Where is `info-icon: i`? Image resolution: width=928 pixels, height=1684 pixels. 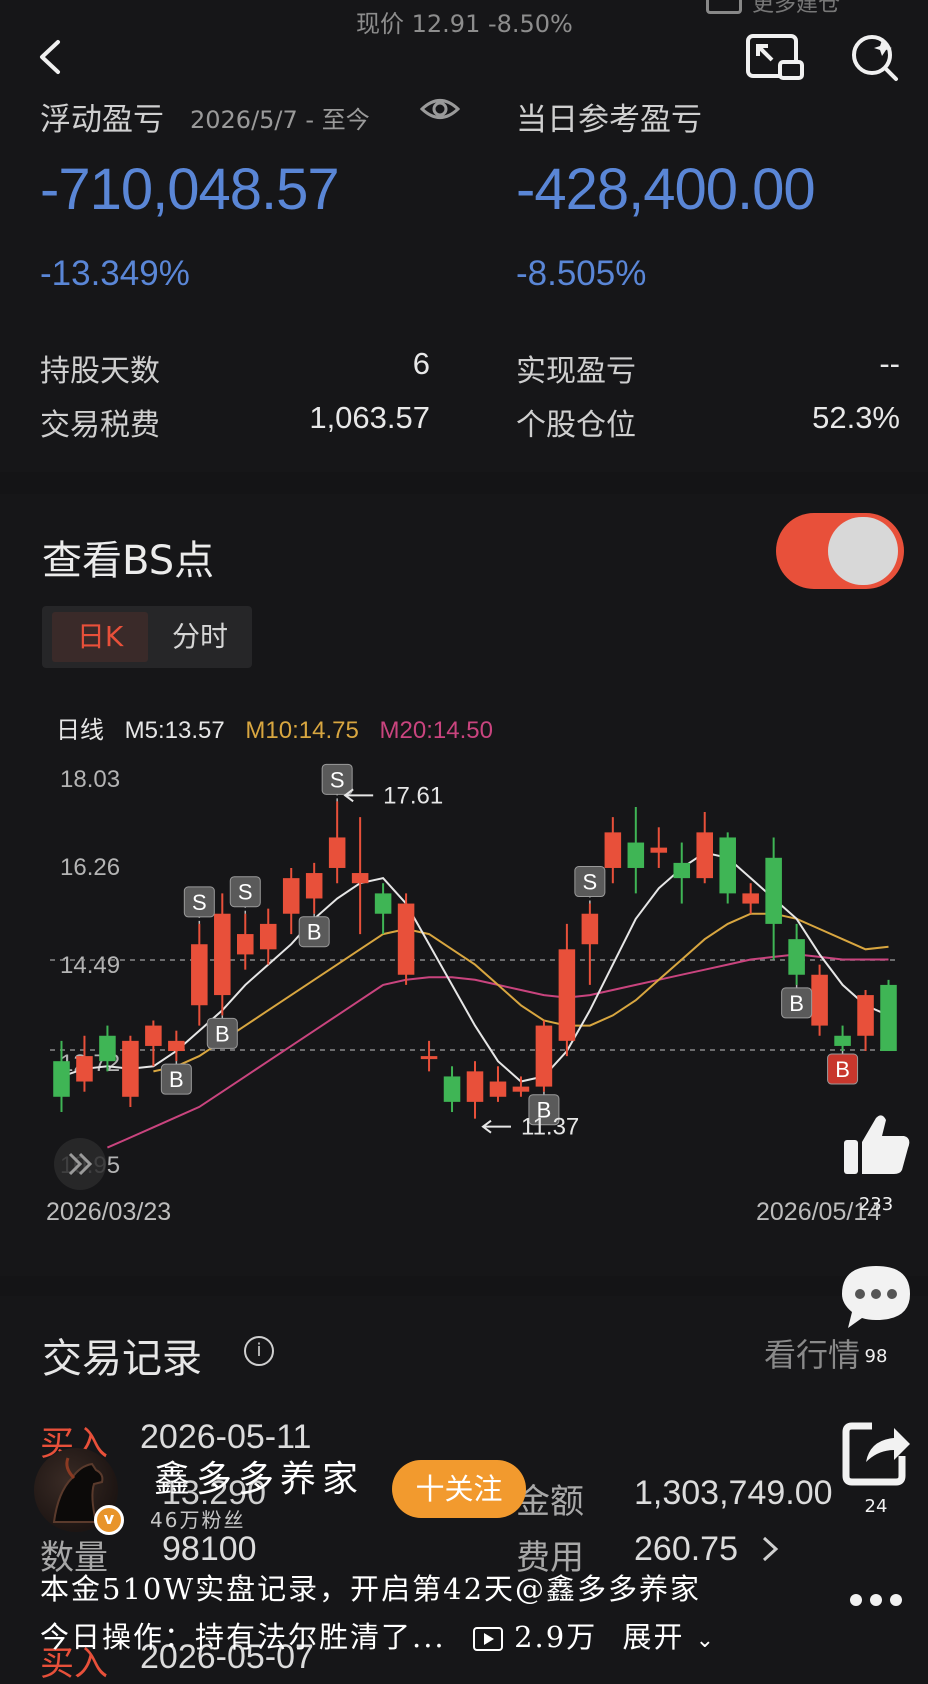 info-icon: i is located at coordinates (259, 1351).